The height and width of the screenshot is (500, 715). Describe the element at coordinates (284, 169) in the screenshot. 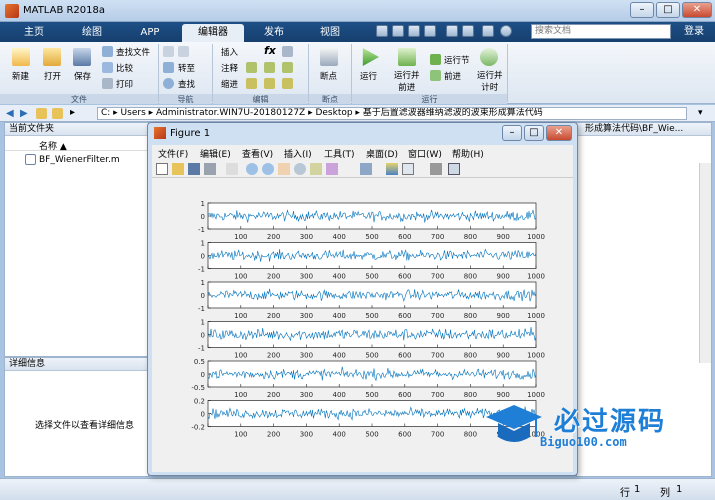

I see `pan-icon` at that location.